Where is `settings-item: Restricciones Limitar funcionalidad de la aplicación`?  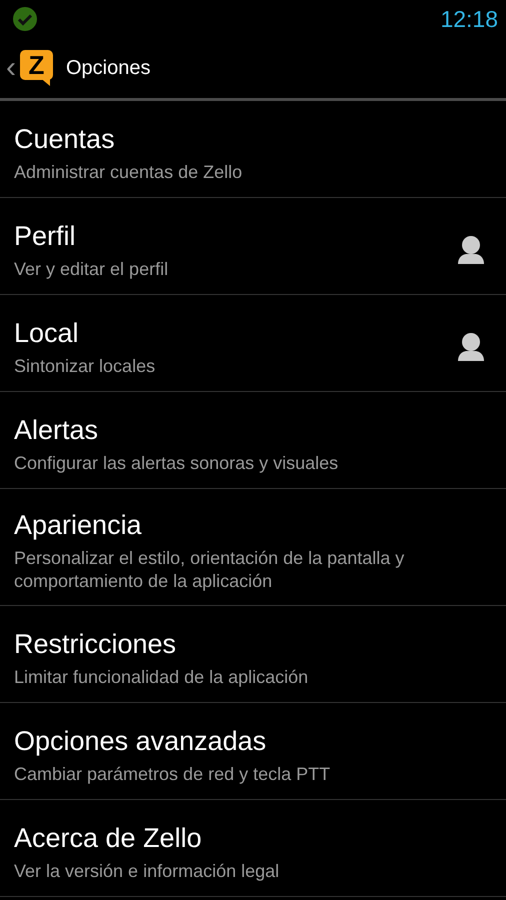
settings-item: Restricciones Limitar funcionalidad de la aplicación is located at coordinates (253, 654).